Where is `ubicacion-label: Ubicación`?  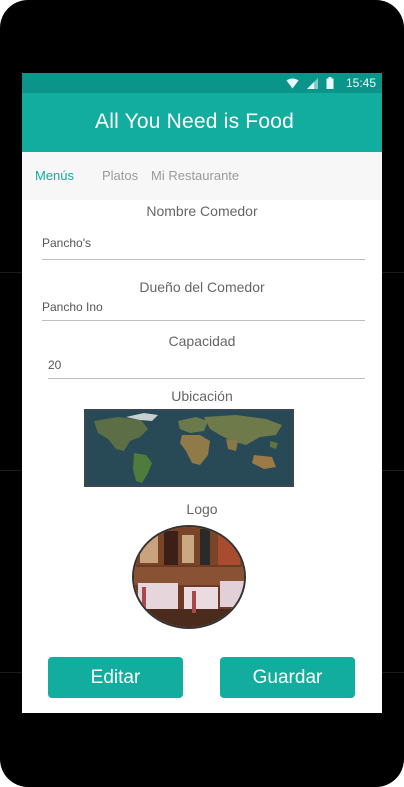
ubicacion-label: Ubicación is located at coordinates (202, 396).